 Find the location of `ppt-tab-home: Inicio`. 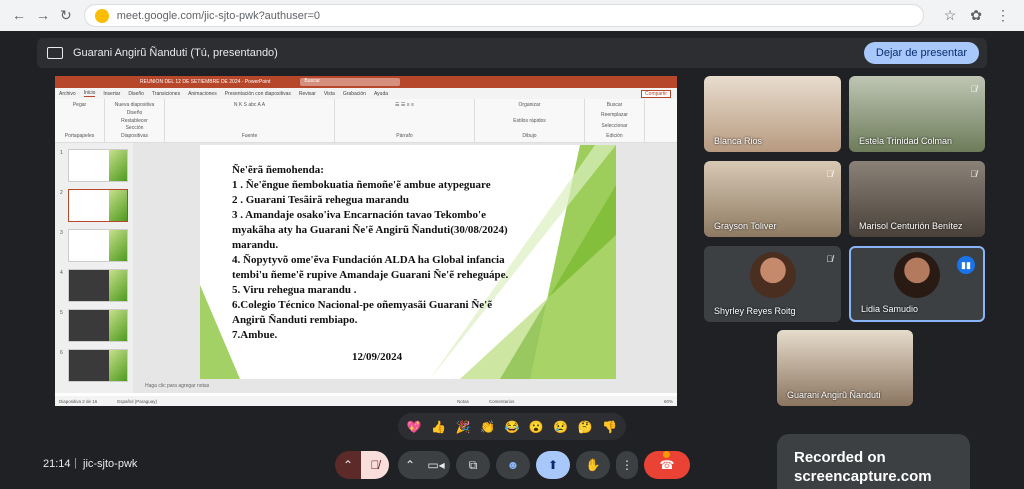

ppt-tab-home: Inicio is located at coordinates (89, 93).